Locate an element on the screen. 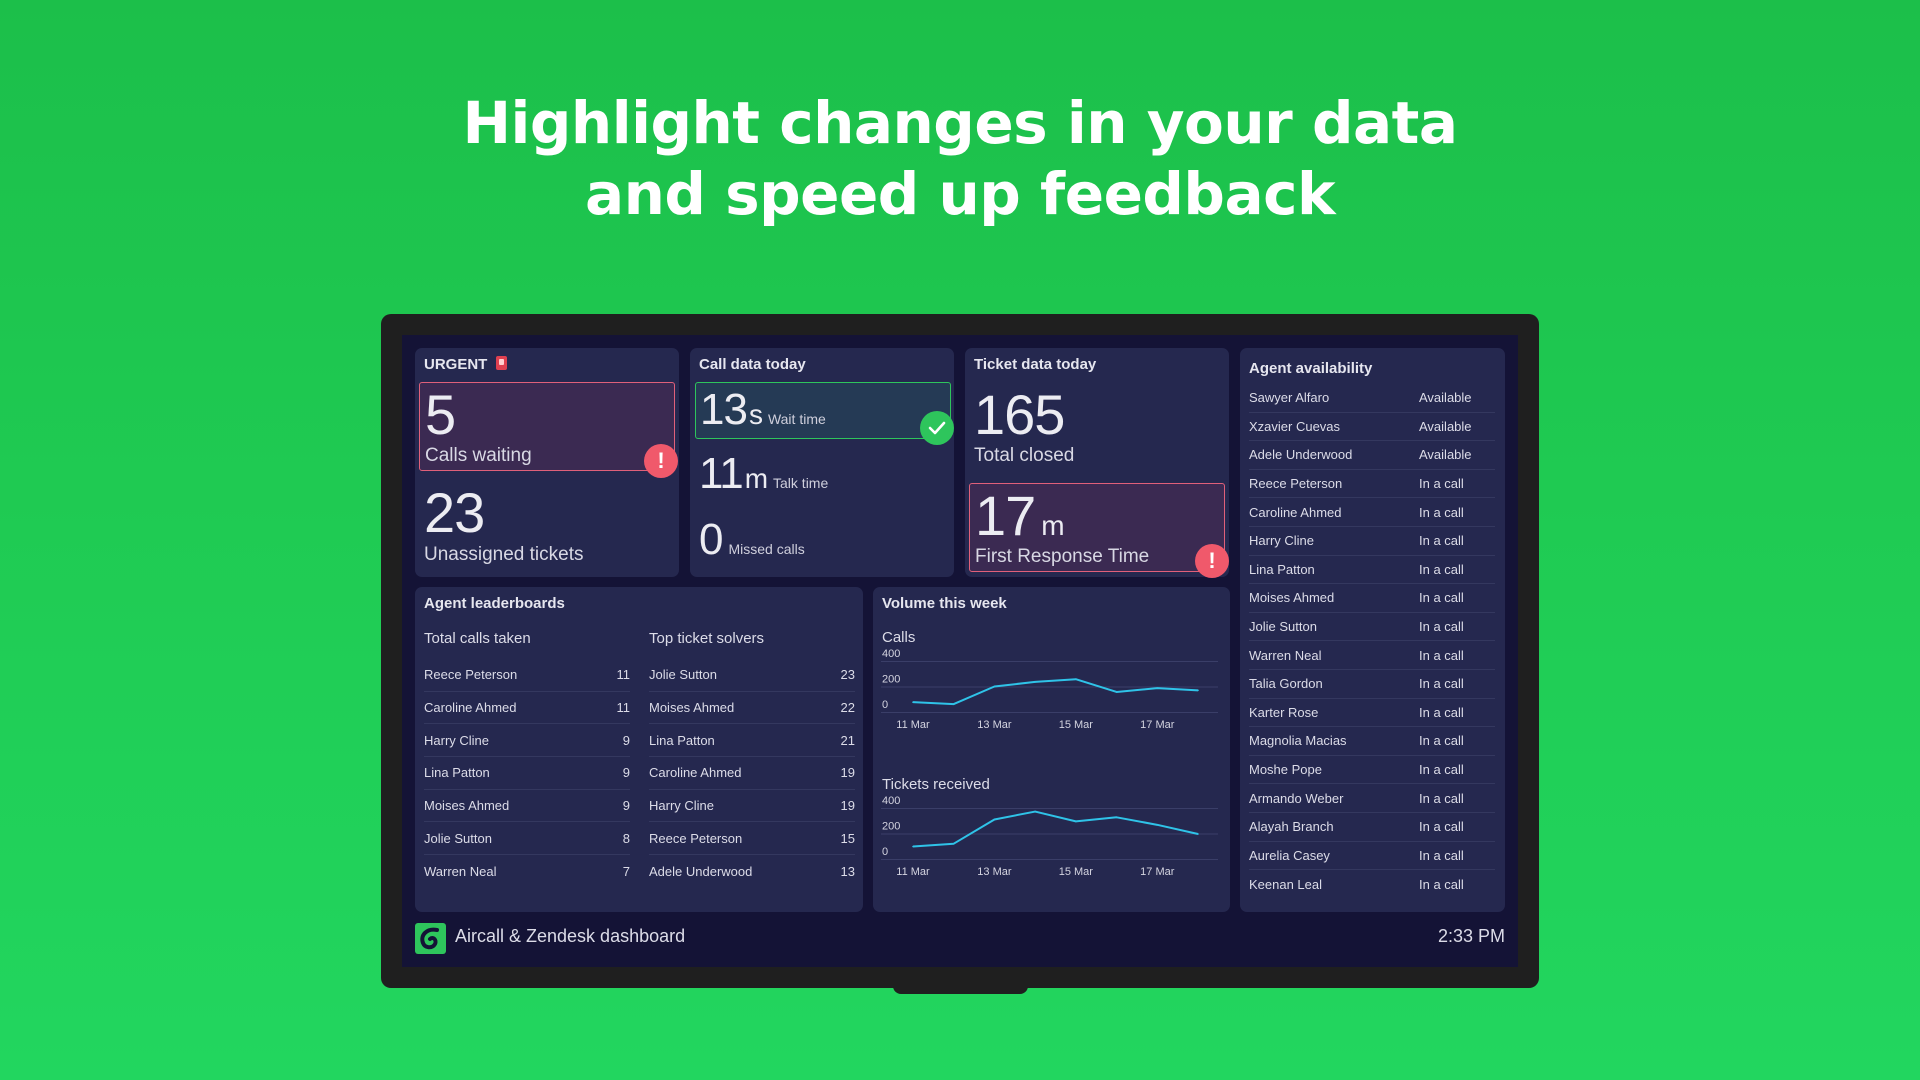 The image size is (1920, 1080). agent-availability-row: Xzavier Cuevas Available is located at coordinates (1372, 427).